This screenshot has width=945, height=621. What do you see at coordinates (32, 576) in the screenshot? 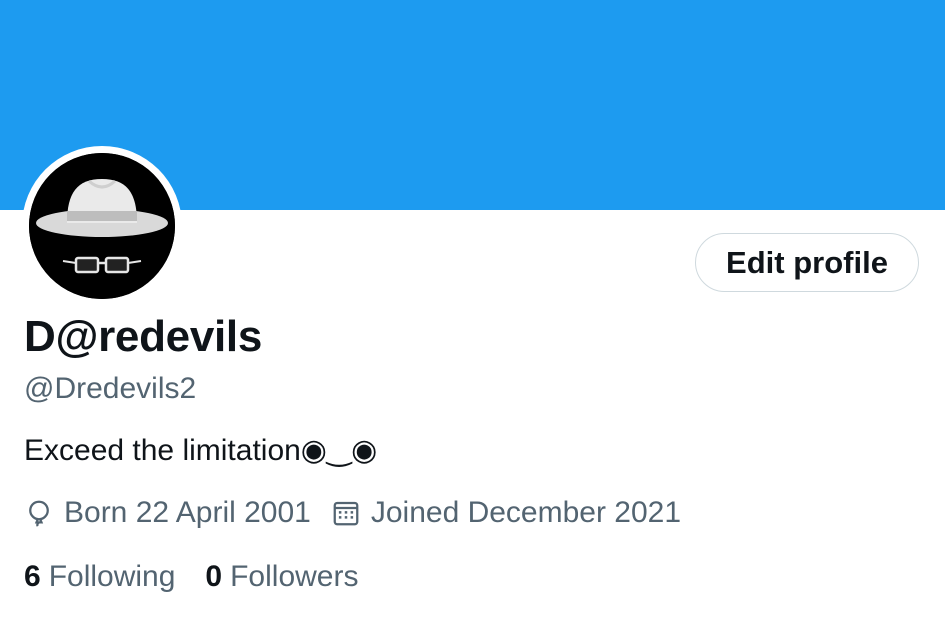
I see `following-count: 6` at bounding box center [32, 576].